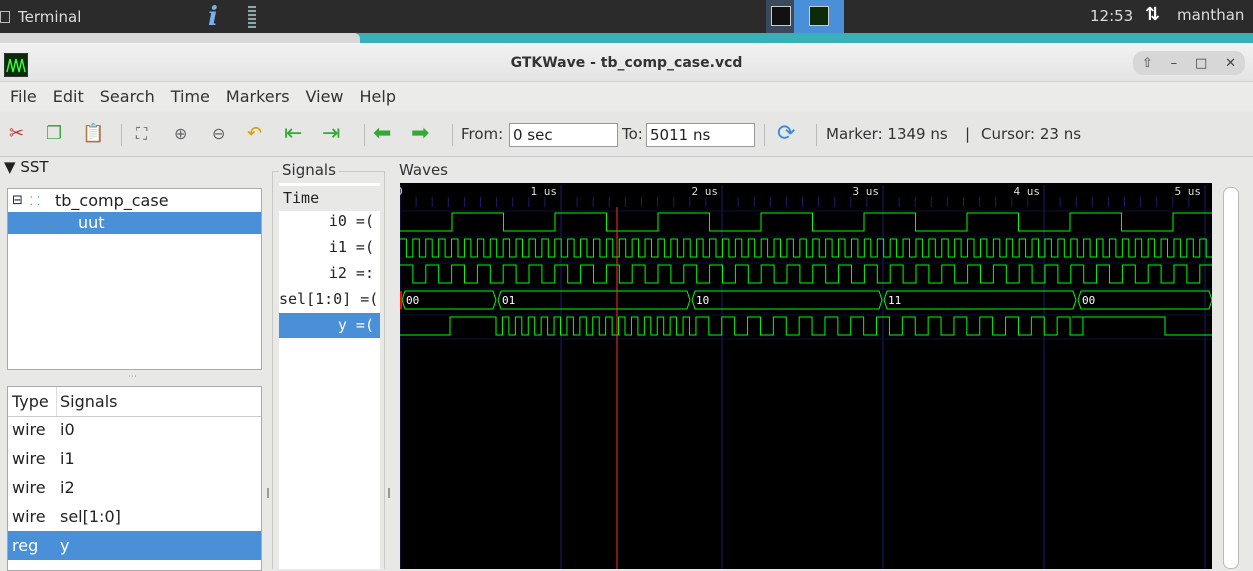 The width and height of the screenshot is (1253, 571). What do you see at coordinates (134, 516) in the screenshot?
I see `table-row: wire sel[1:0]` at bounding box center [134, 516].